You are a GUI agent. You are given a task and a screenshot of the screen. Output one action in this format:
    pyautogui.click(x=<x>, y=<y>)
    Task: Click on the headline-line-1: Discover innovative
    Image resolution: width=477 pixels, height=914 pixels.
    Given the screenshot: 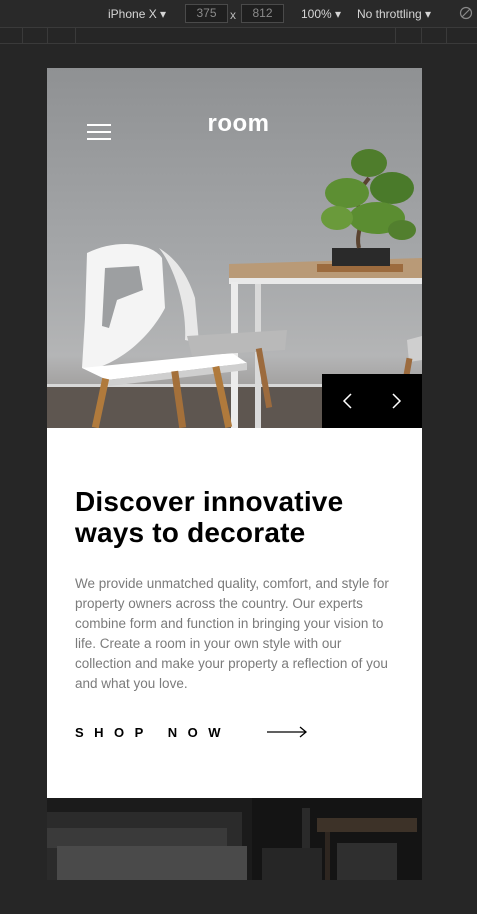 What is the action you would take?
    pyautogui.click(x=209, y=501)
    